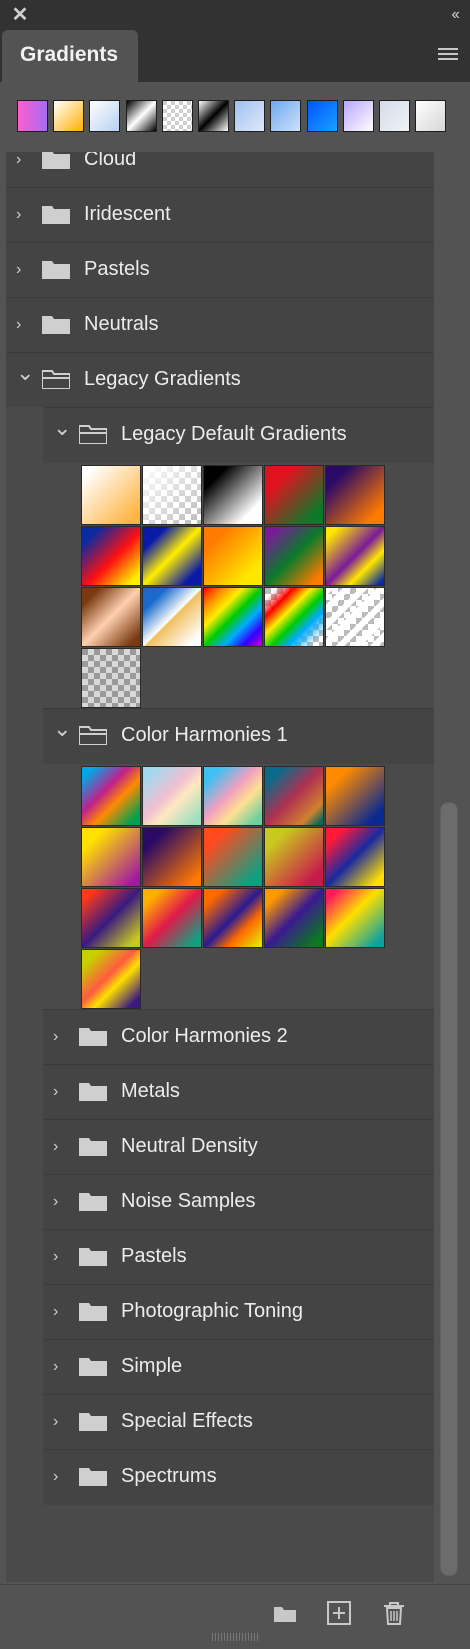 The height and width of the screenshot is (1649, 470). I want to click on close-icon: ✕, so click(20, 15).